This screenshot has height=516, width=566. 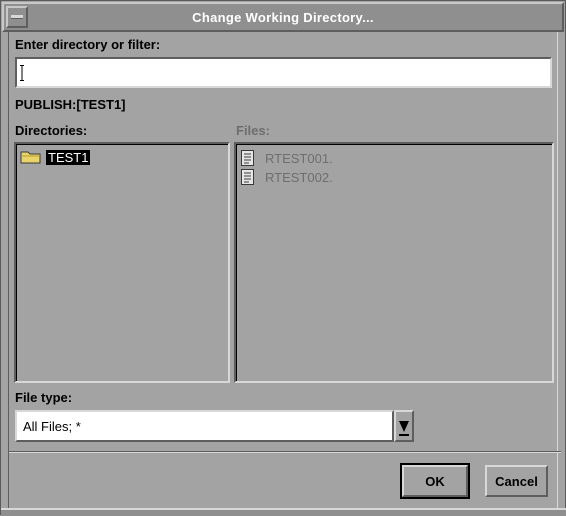 I want to click on file-item-rtest002: RTEST002., so click(x=288, y=177).